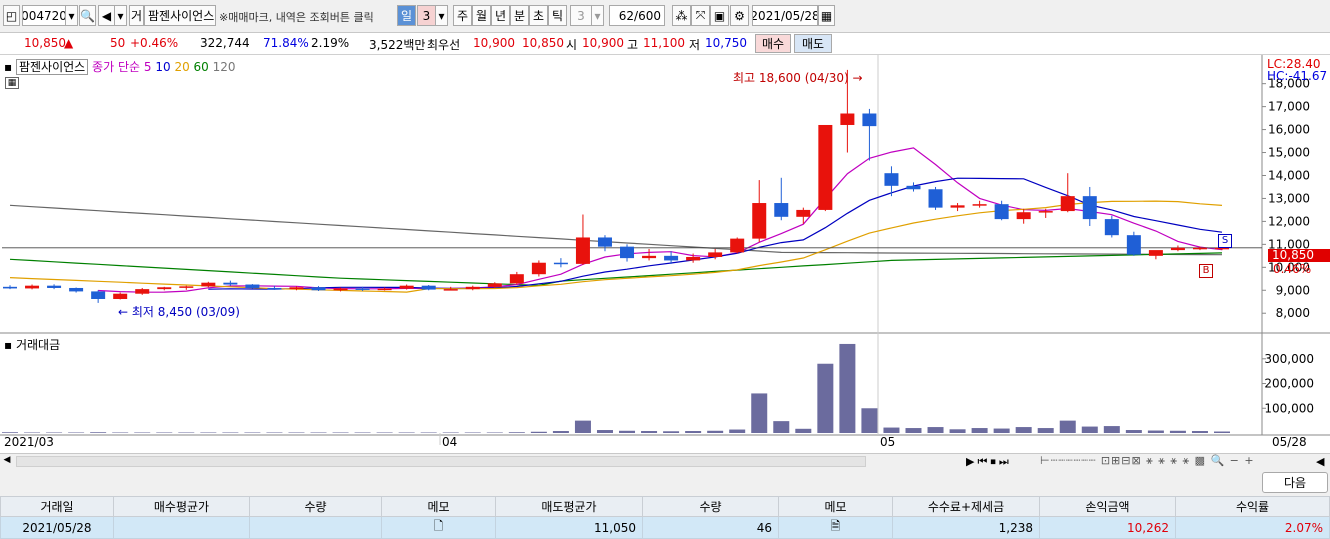 The image size is (1330, 539). Describe the element at coordinates (726, 43) in the screenshot. I see `low-price: 10,750` at that location.